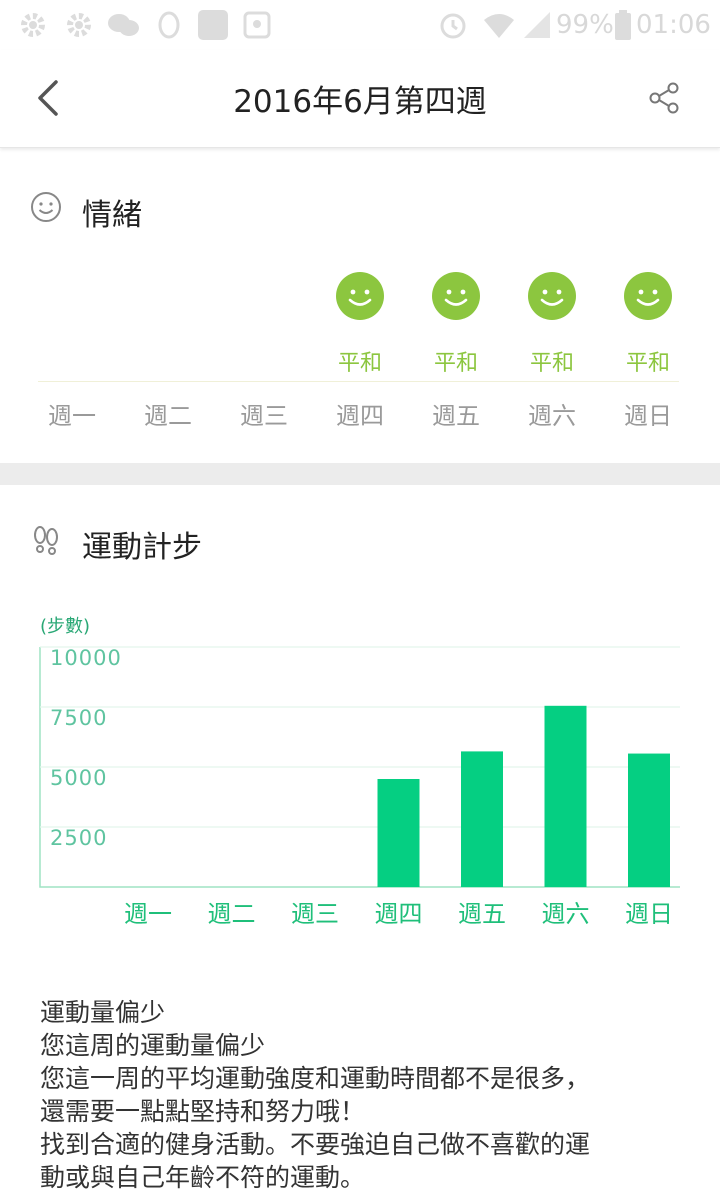 Image resolution: width=720 pixels, height=1195 pixels. What do you see at coordinates (673, 25) in the screenshot?
I see `clock-time: 01:06` at bounding box center [673, 25].